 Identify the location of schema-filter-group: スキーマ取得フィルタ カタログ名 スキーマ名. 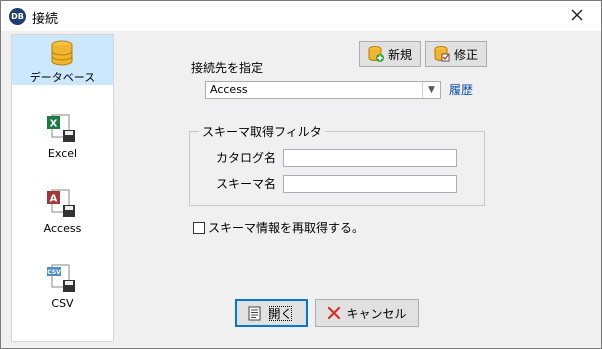
(337, 164).